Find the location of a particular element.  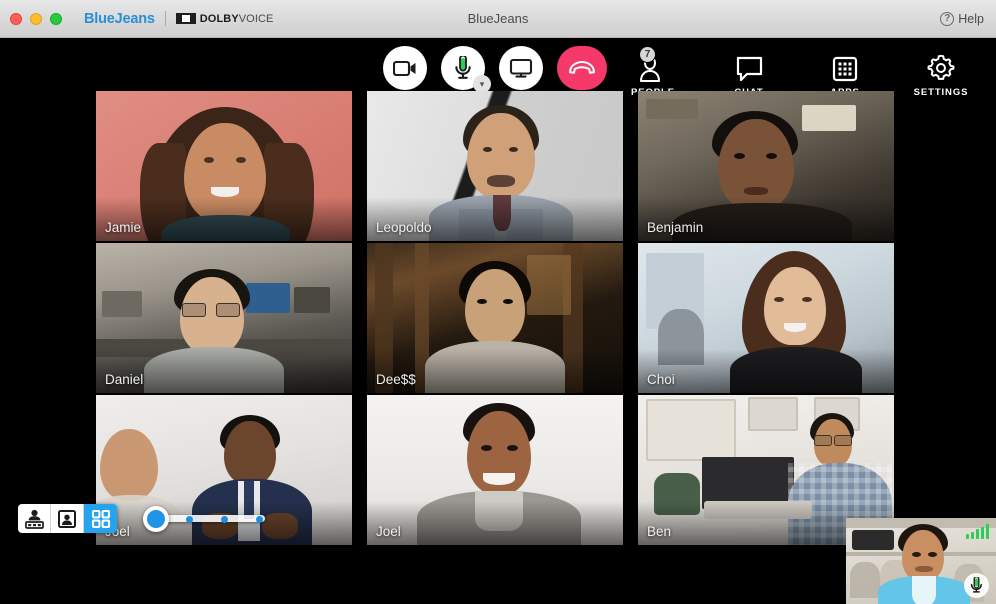

dolby-double-d-icon is located at coordinates (185, 18).